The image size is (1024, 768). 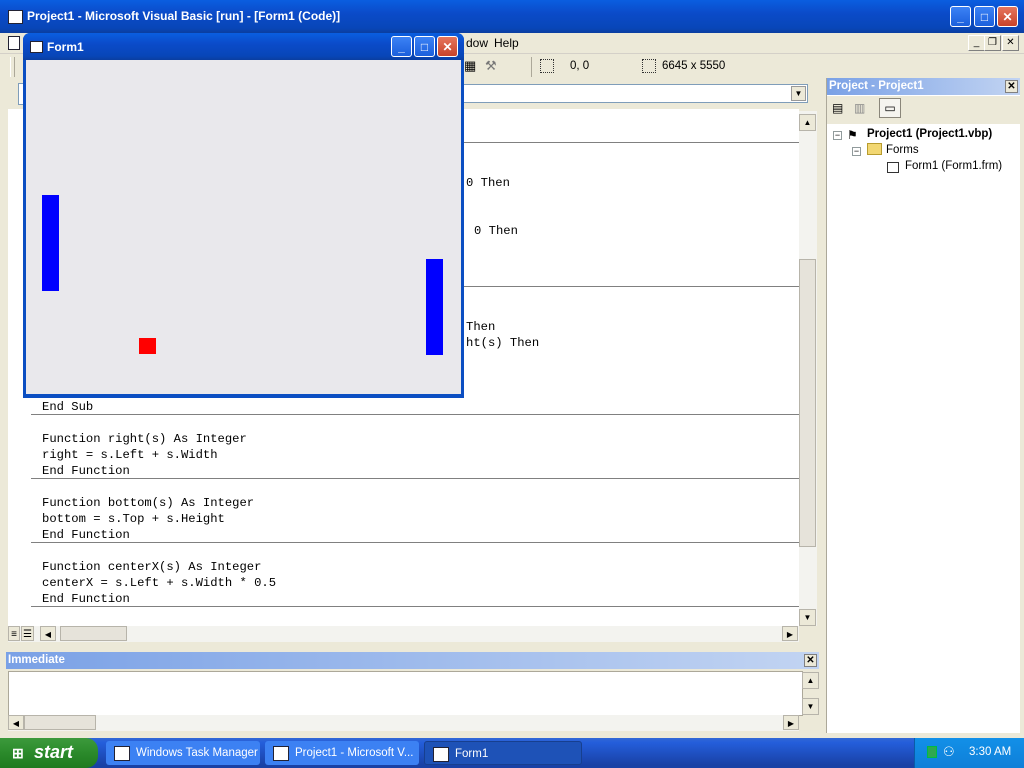 I want to click on code-horizontal-scrollbar: ≡ ☰ ◀ ▶, so click(x=403, y=634).